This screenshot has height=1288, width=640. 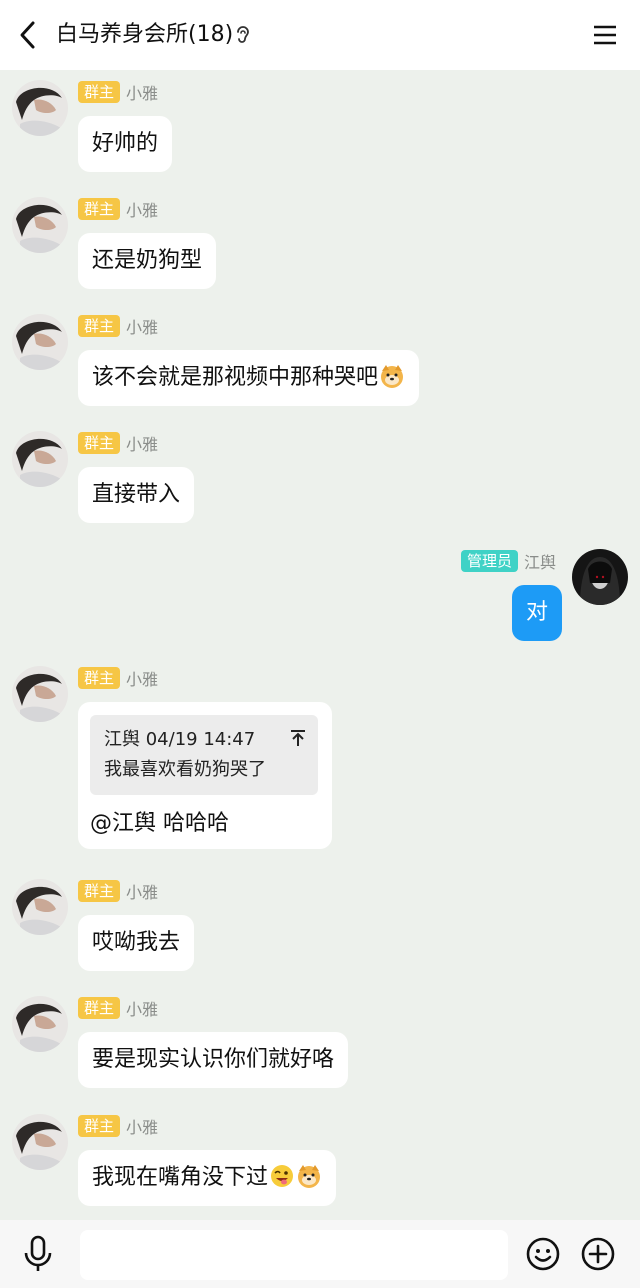 I want to click on message-text: 还是奶狗型, so click(x=147, y=260).